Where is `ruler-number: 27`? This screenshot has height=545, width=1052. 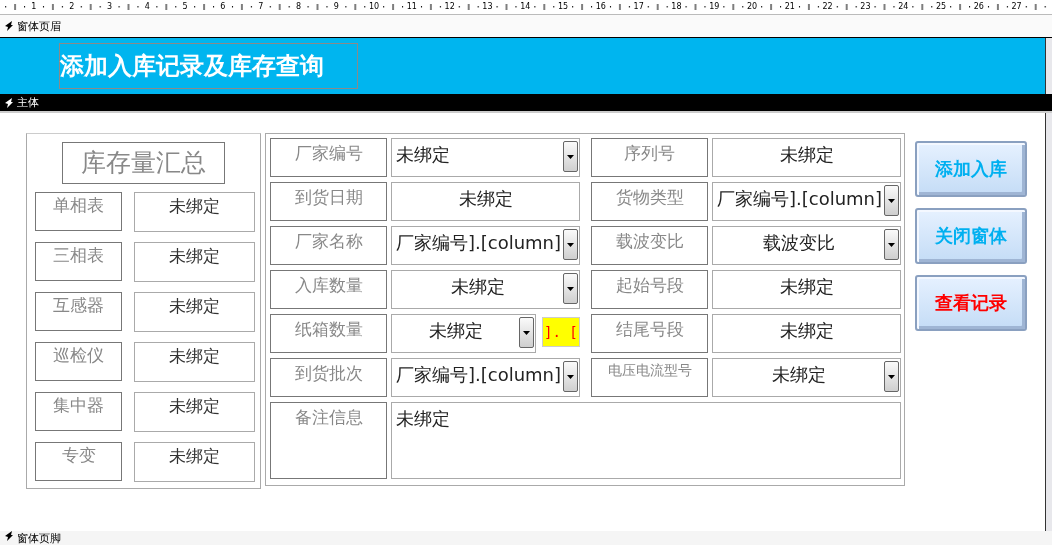
ruler-number: 27 is located at coordinates (1016, 7).